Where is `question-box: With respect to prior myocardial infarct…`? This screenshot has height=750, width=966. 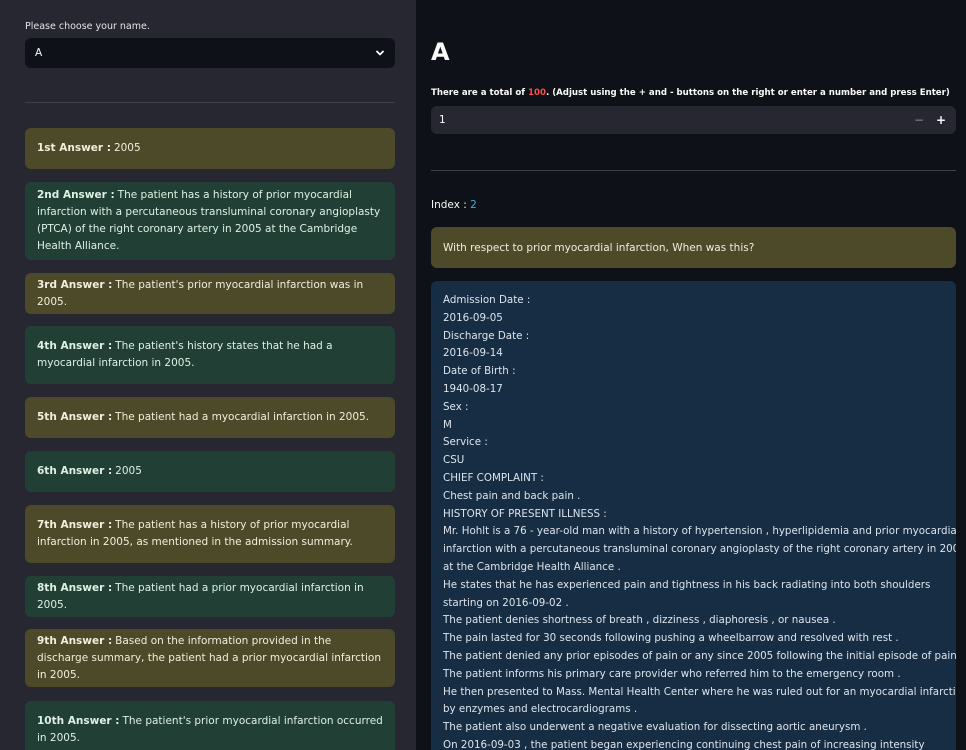 question-box: With respect to prior myocardial infarct… is located at coordinates (693, 247).